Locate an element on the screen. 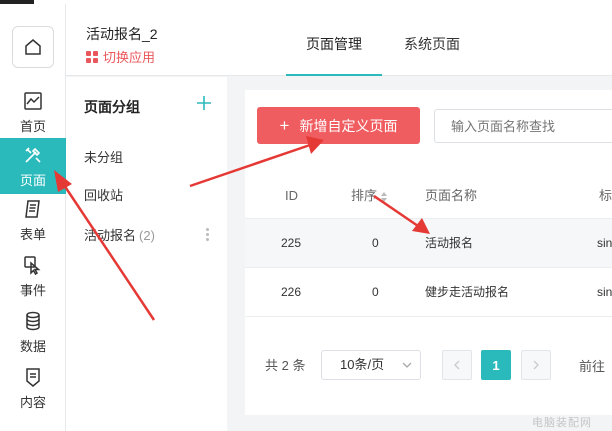 The width and height of the screenshot is (612, 431). group-label: 活动报名 is located at coordinates (110, 235).